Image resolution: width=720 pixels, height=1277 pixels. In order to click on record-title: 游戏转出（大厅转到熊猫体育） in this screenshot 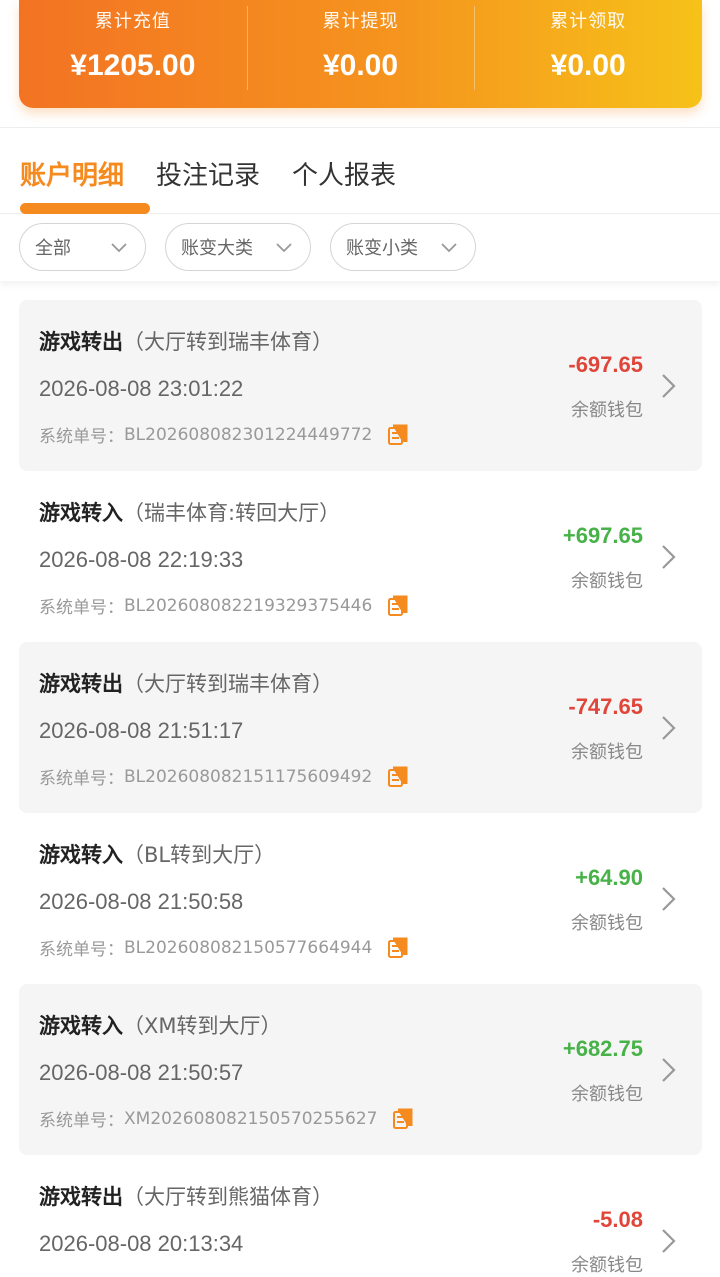, I will do `click(186, 1196)`.